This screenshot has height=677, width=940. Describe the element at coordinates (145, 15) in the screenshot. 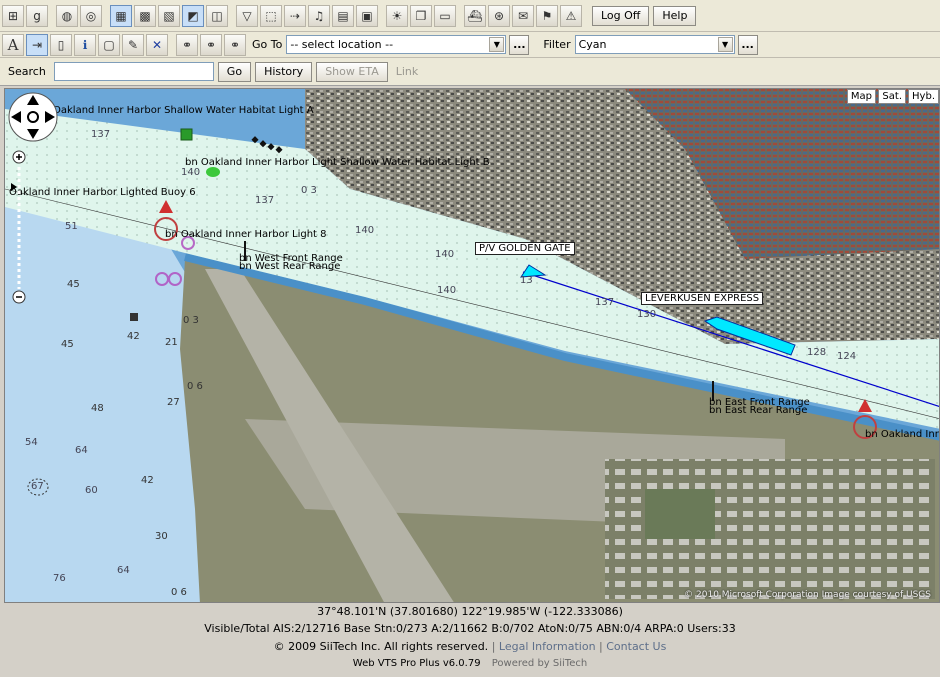

I see `grid-layer-icon: ▩` at that location.